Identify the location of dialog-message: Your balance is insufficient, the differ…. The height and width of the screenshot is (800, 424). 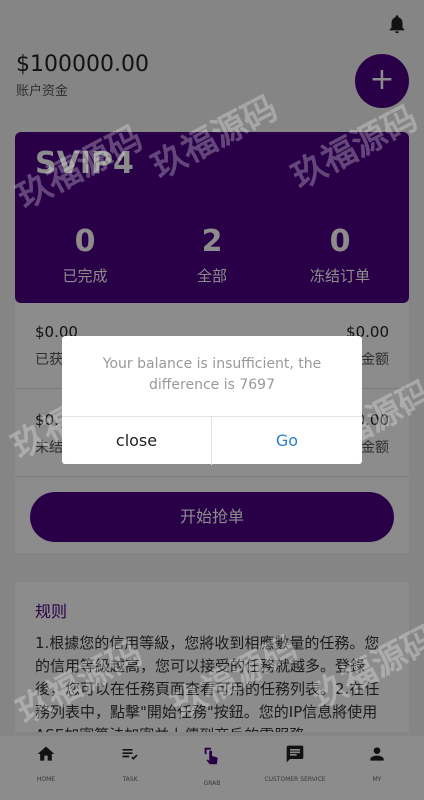
(212, 374).